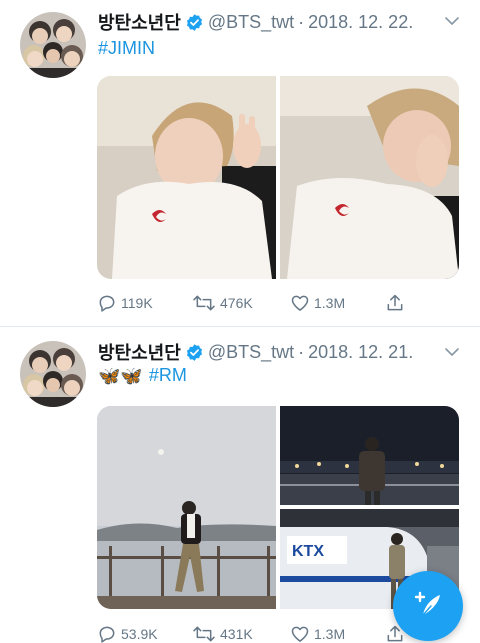  I want to click on butterfly-emoji-icon: 🦋🦋, so click(120, 375).